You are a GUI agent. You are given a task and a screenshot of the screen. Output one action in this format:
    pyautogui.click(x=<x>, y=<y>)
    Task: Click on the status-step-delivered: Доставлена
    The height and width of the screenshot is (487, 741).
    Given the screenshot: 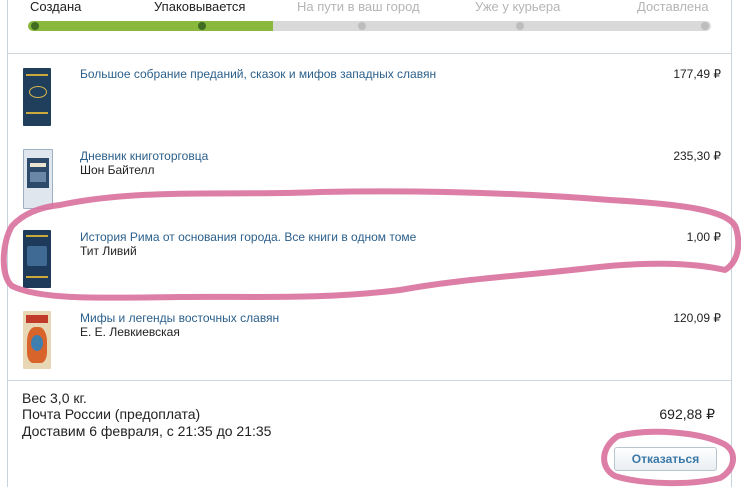 What is the action you would take?
    pyautogui.click(x=673, y=7)
    